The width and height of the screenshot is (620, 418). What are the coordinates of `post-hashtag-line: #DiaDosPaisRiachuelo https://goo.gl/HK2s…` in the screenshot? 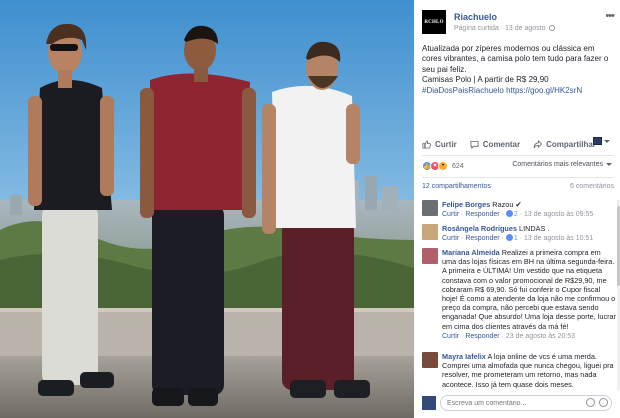 It's located at (520, 91).